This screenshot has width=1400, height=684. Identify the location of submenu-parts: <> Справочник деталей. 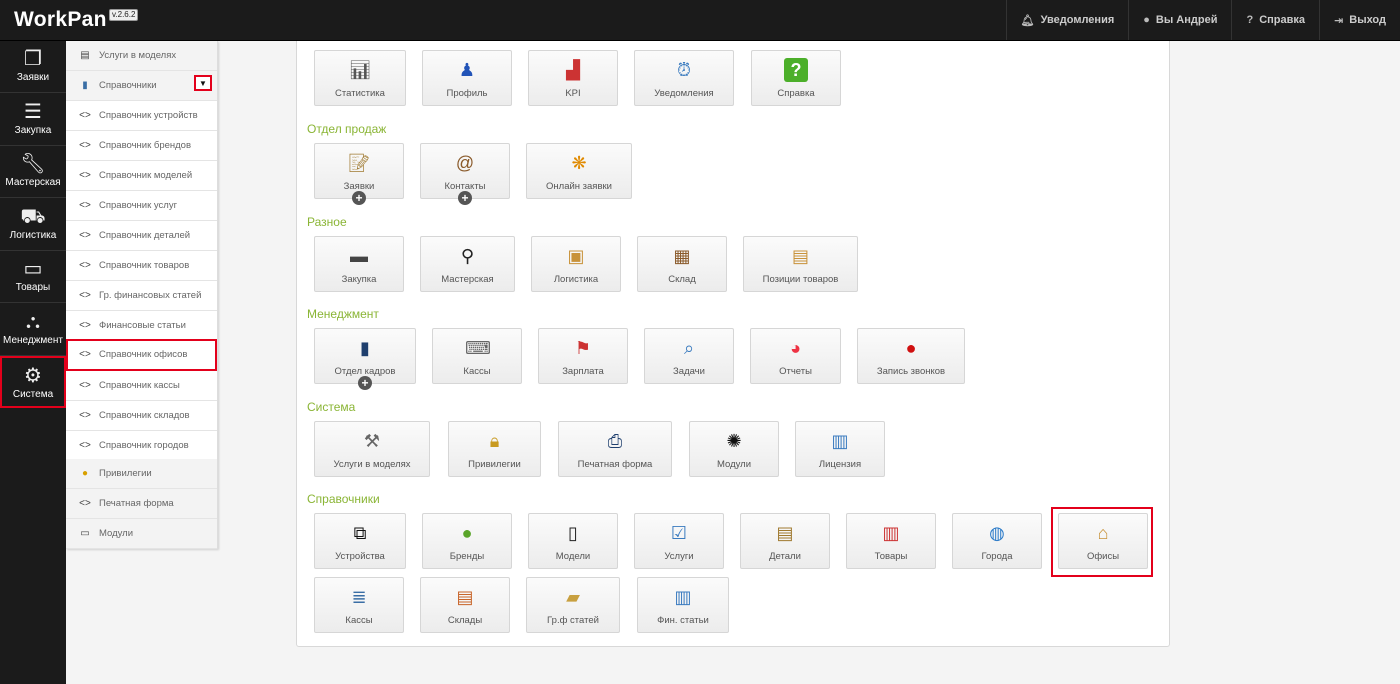
(141, 236).